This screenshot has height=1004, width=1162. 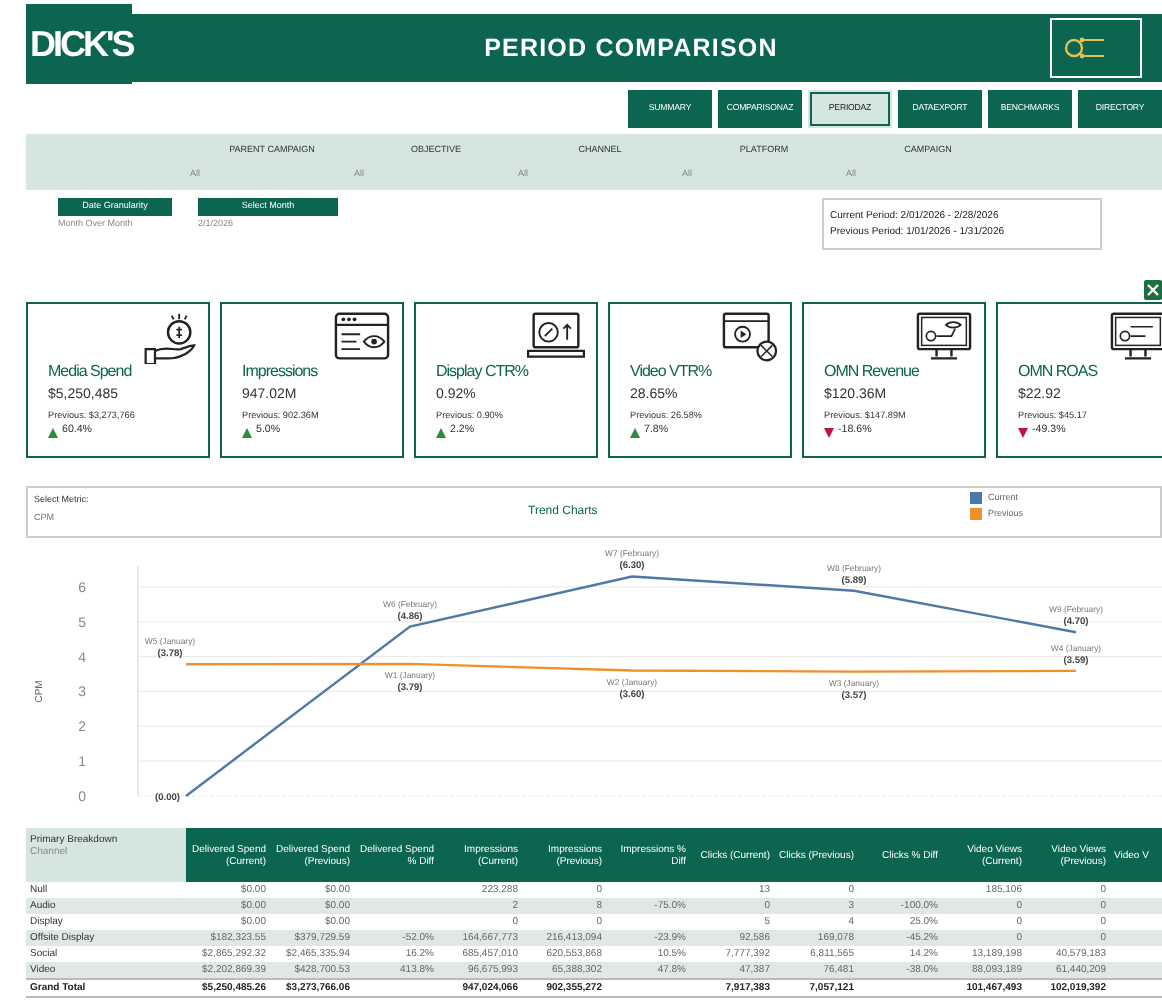 What do you see at coordinates (1086, 48) in the screenshot?
I see `logo-icon` at bounding box center [1086, 48].